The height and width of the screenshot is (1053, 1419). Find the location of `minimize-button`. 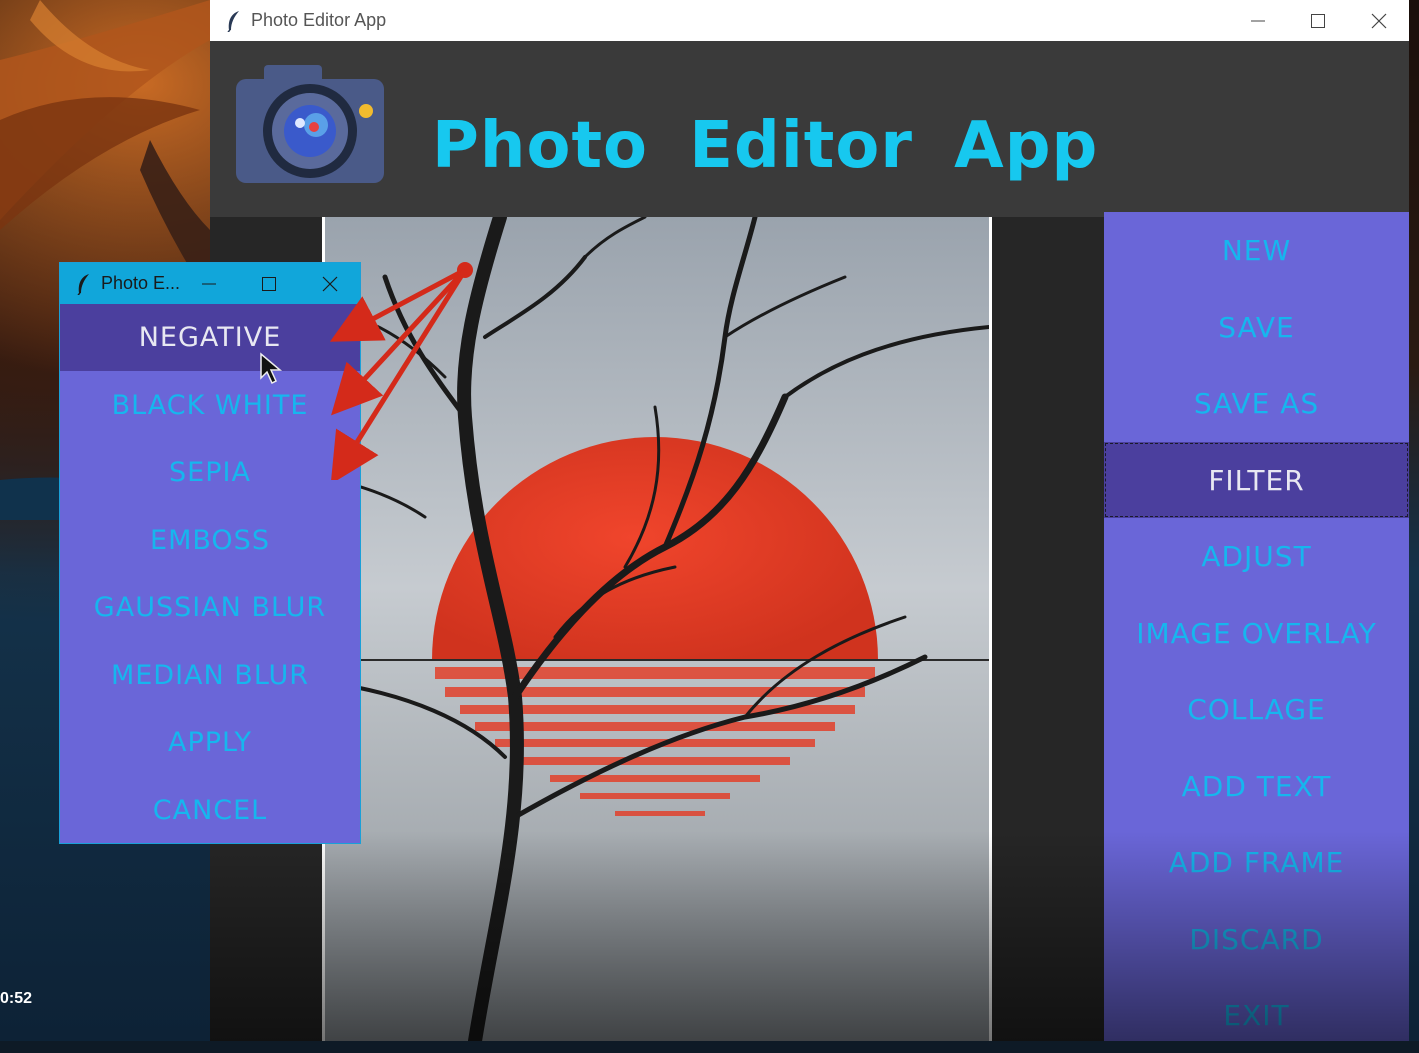

minimize-button is located at coordinates (1258, 20).